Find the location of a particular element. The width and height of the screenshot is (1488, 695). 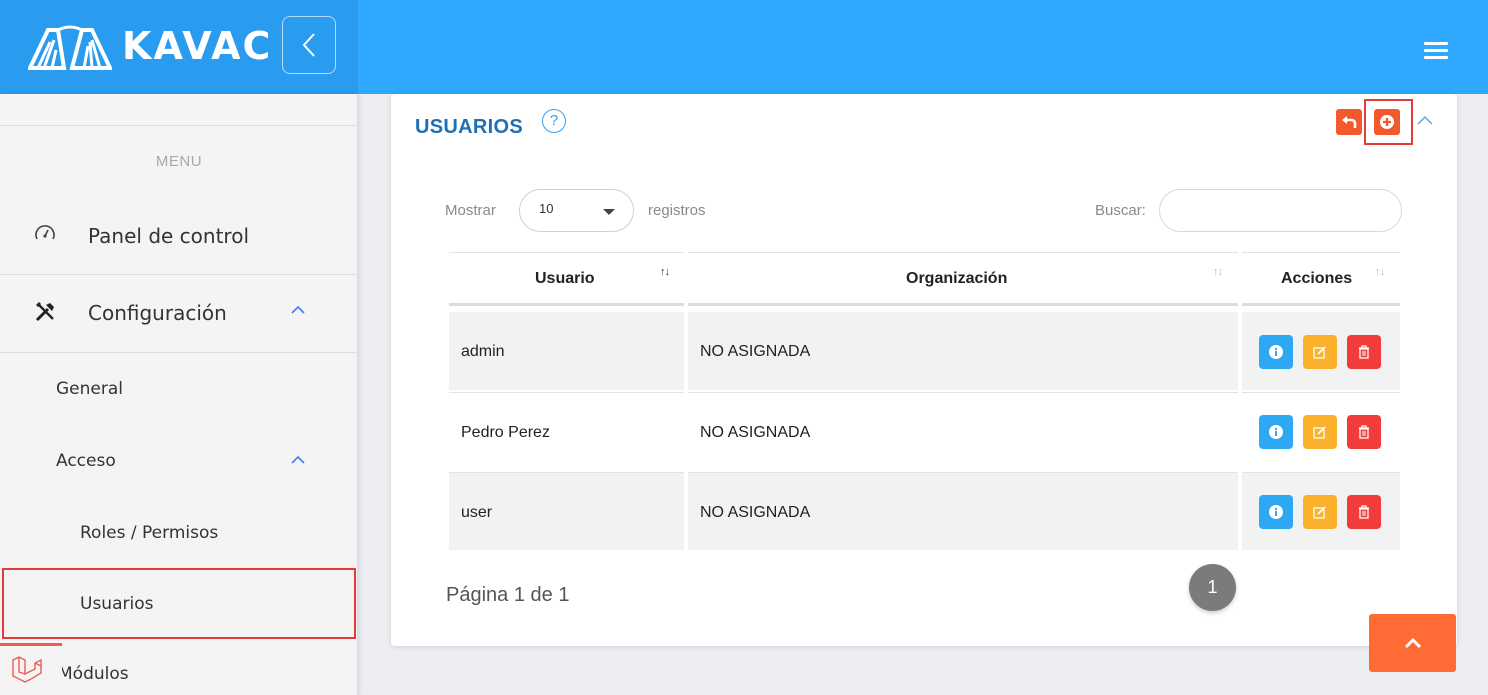

back-button is located at coordinates (1349, 122).